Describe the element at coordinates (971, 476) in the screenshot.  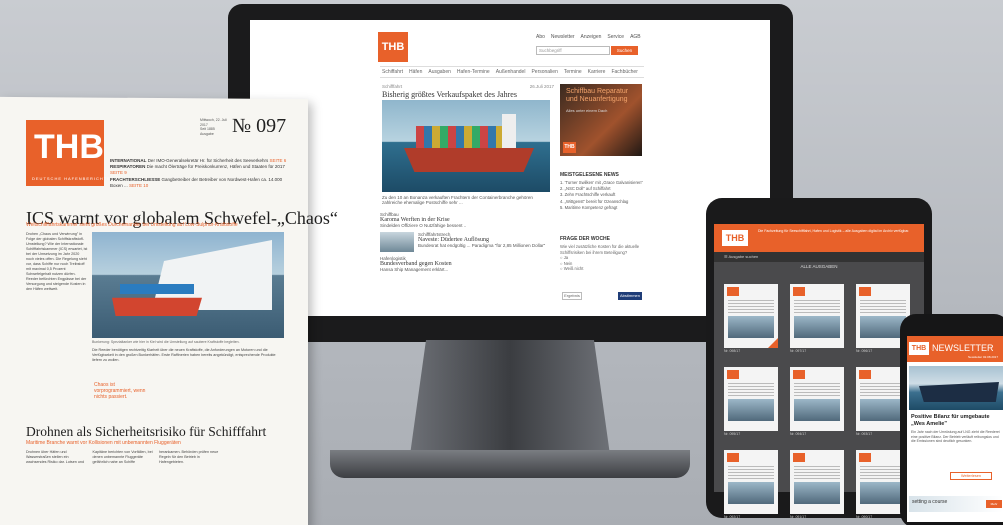
I see `read-more-button: Weiterlesen` at that location.